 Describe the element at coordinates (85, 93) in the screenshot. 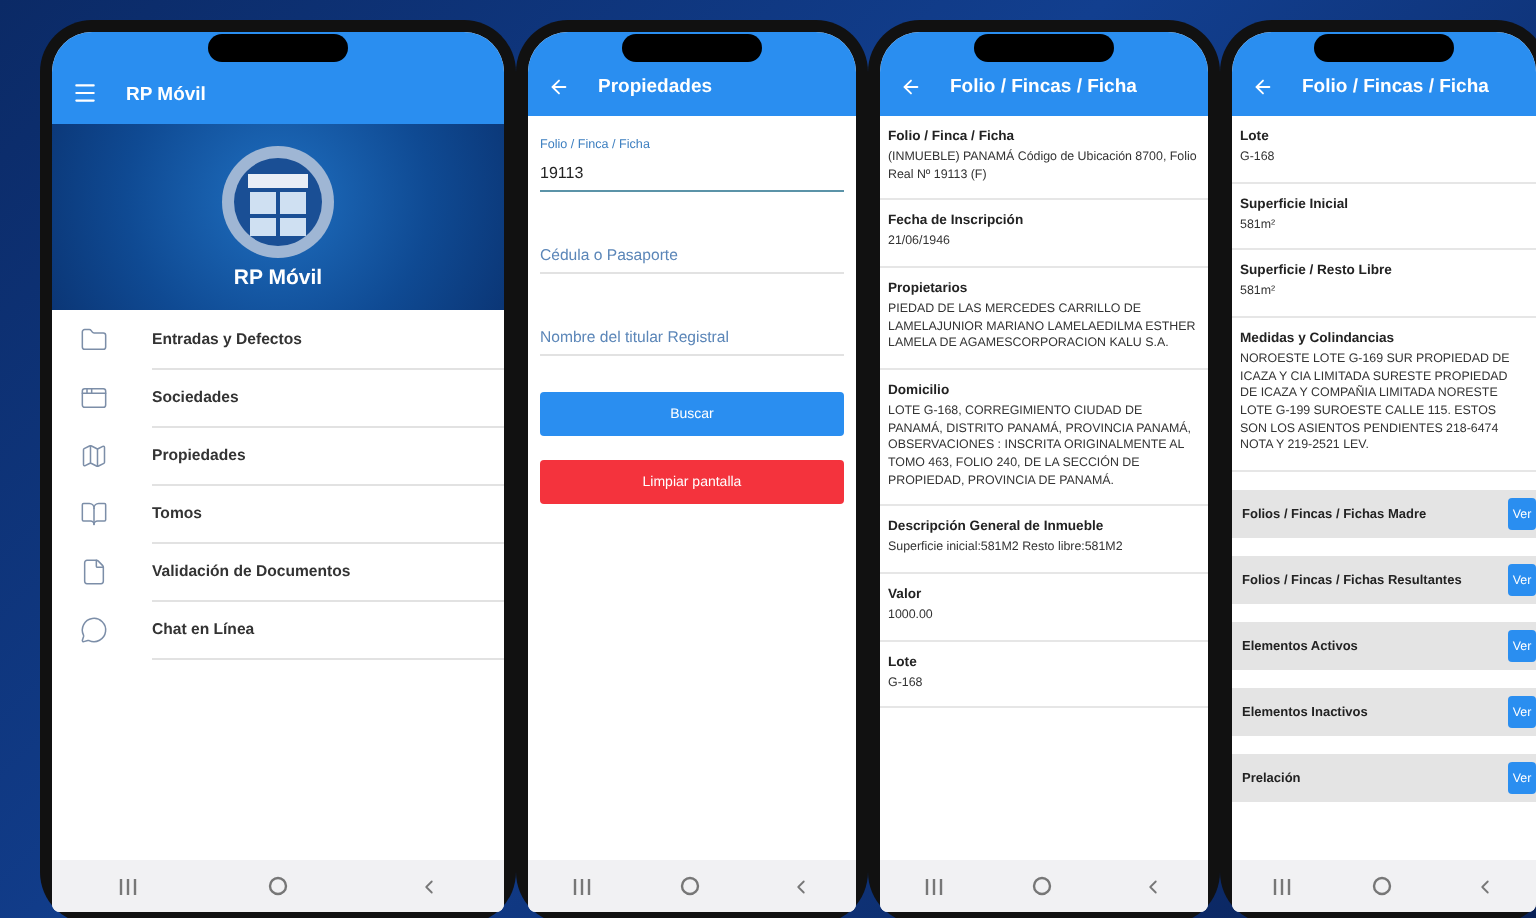

I see `menu-icon` at that location.